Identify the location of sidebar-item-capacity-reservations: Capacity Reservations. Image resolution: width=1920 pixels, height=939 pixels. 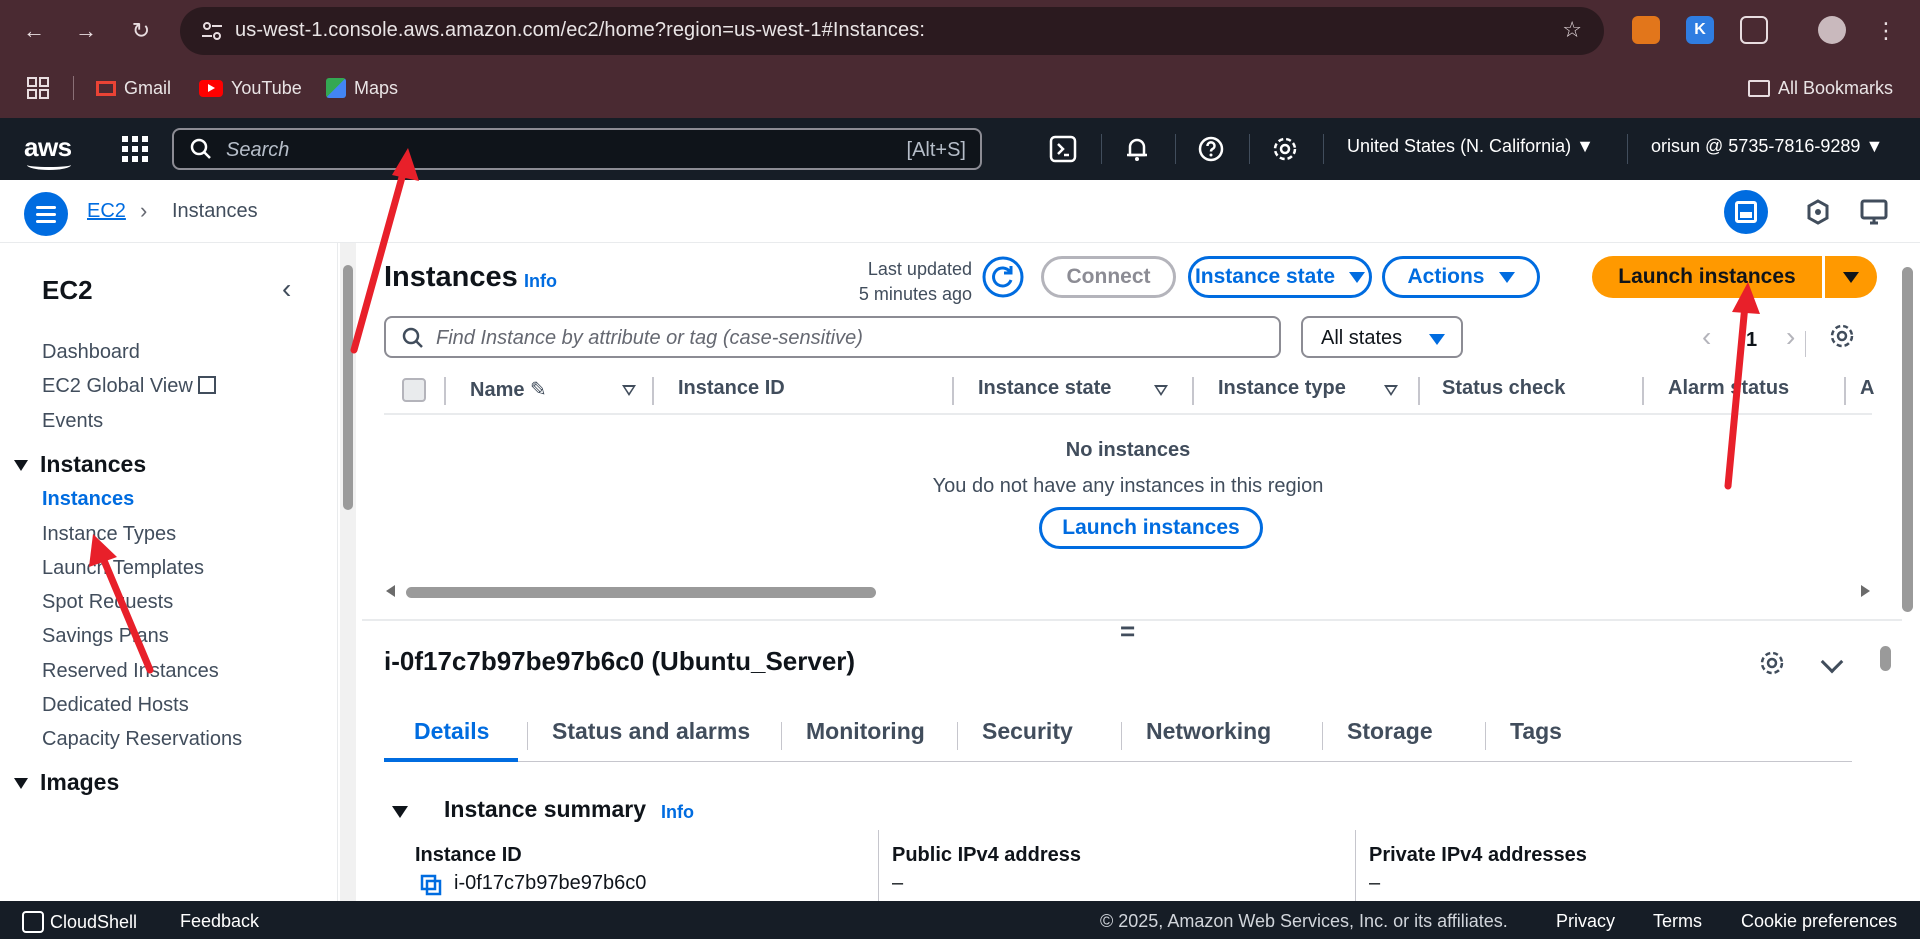
(142, 739).